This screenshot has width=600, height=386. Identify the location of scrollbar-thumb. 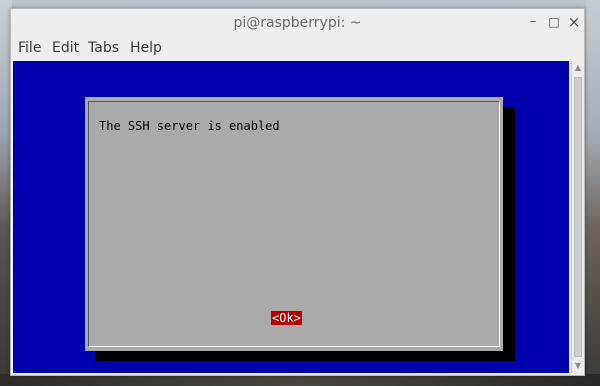
(578, 217).